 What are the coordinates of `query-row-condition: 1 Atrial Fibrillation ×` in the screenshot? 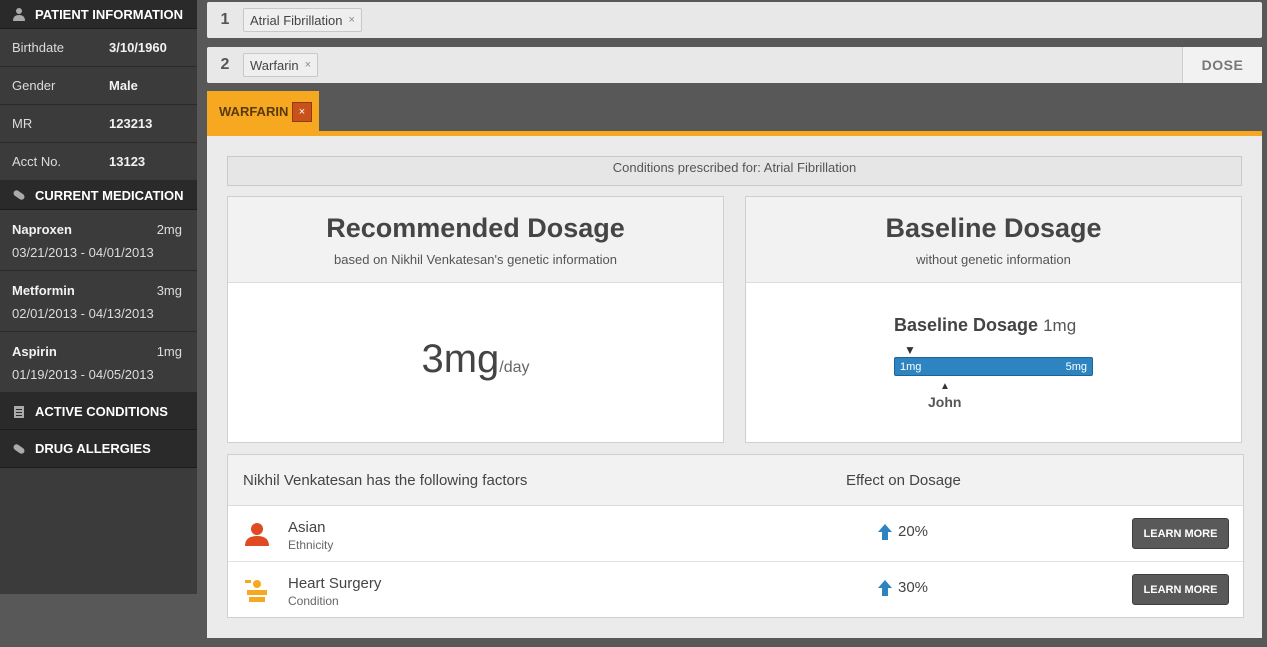 It's located at (734, 20).